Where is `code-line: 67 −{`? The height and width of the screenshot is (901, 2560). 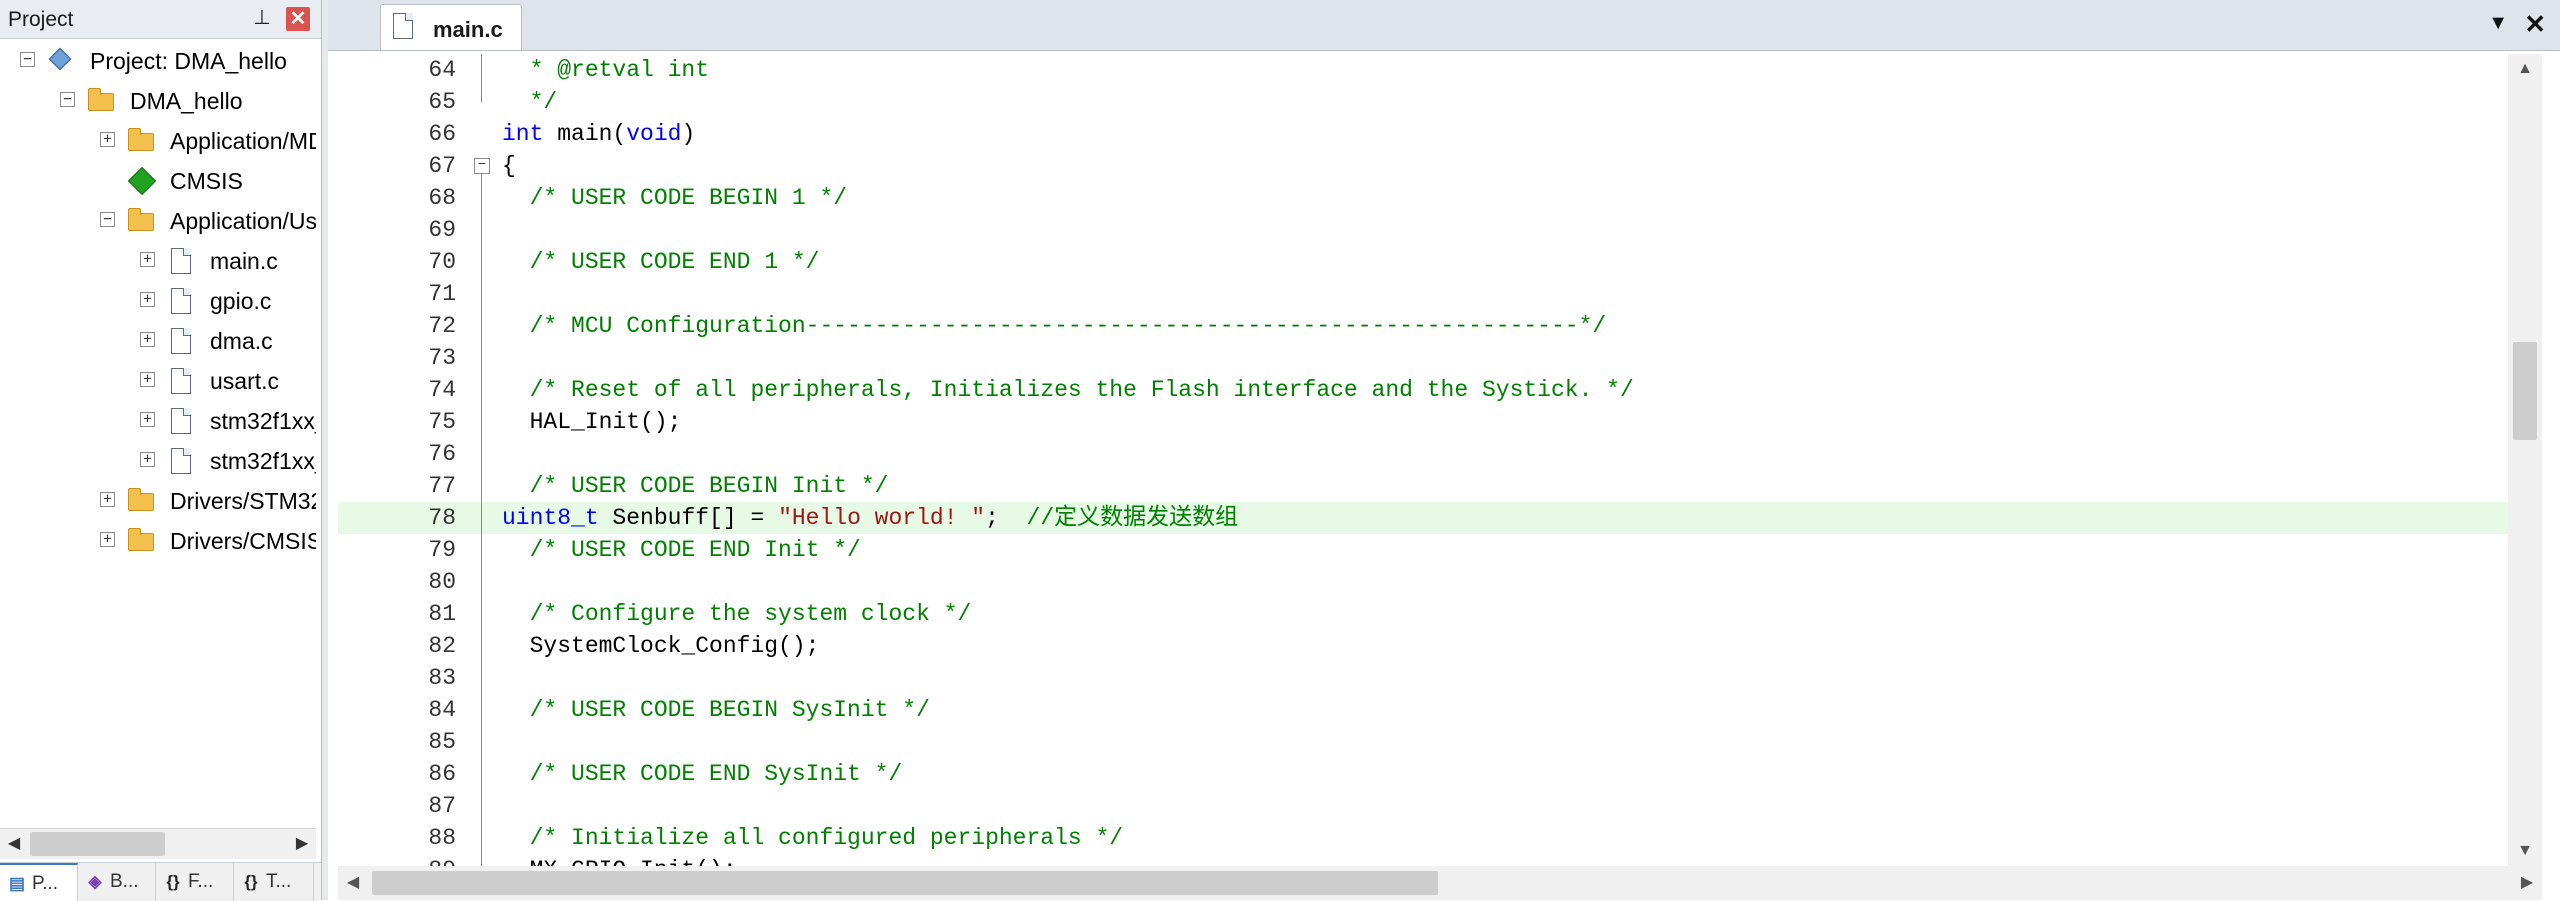 code-line: 67 −{ is located at coordinates (1423, 166).